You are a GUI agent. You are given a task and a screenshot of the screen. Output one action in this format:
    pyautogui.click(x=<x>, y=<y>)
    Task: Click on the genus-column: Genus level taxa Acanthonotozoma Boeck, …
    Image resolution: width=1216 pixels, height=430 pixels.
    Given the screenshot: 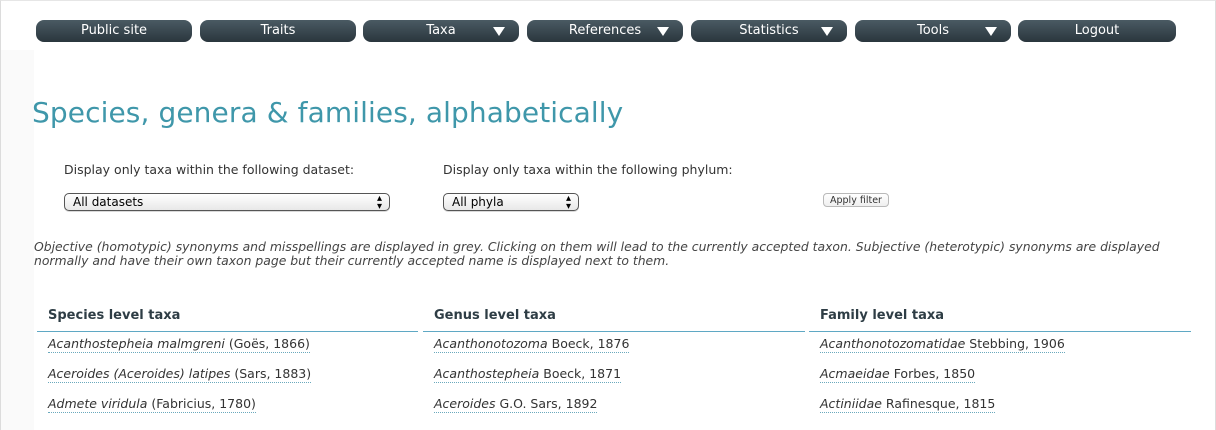 What is the action you would take?
    pyautogui.click(x=614, y=364)
    